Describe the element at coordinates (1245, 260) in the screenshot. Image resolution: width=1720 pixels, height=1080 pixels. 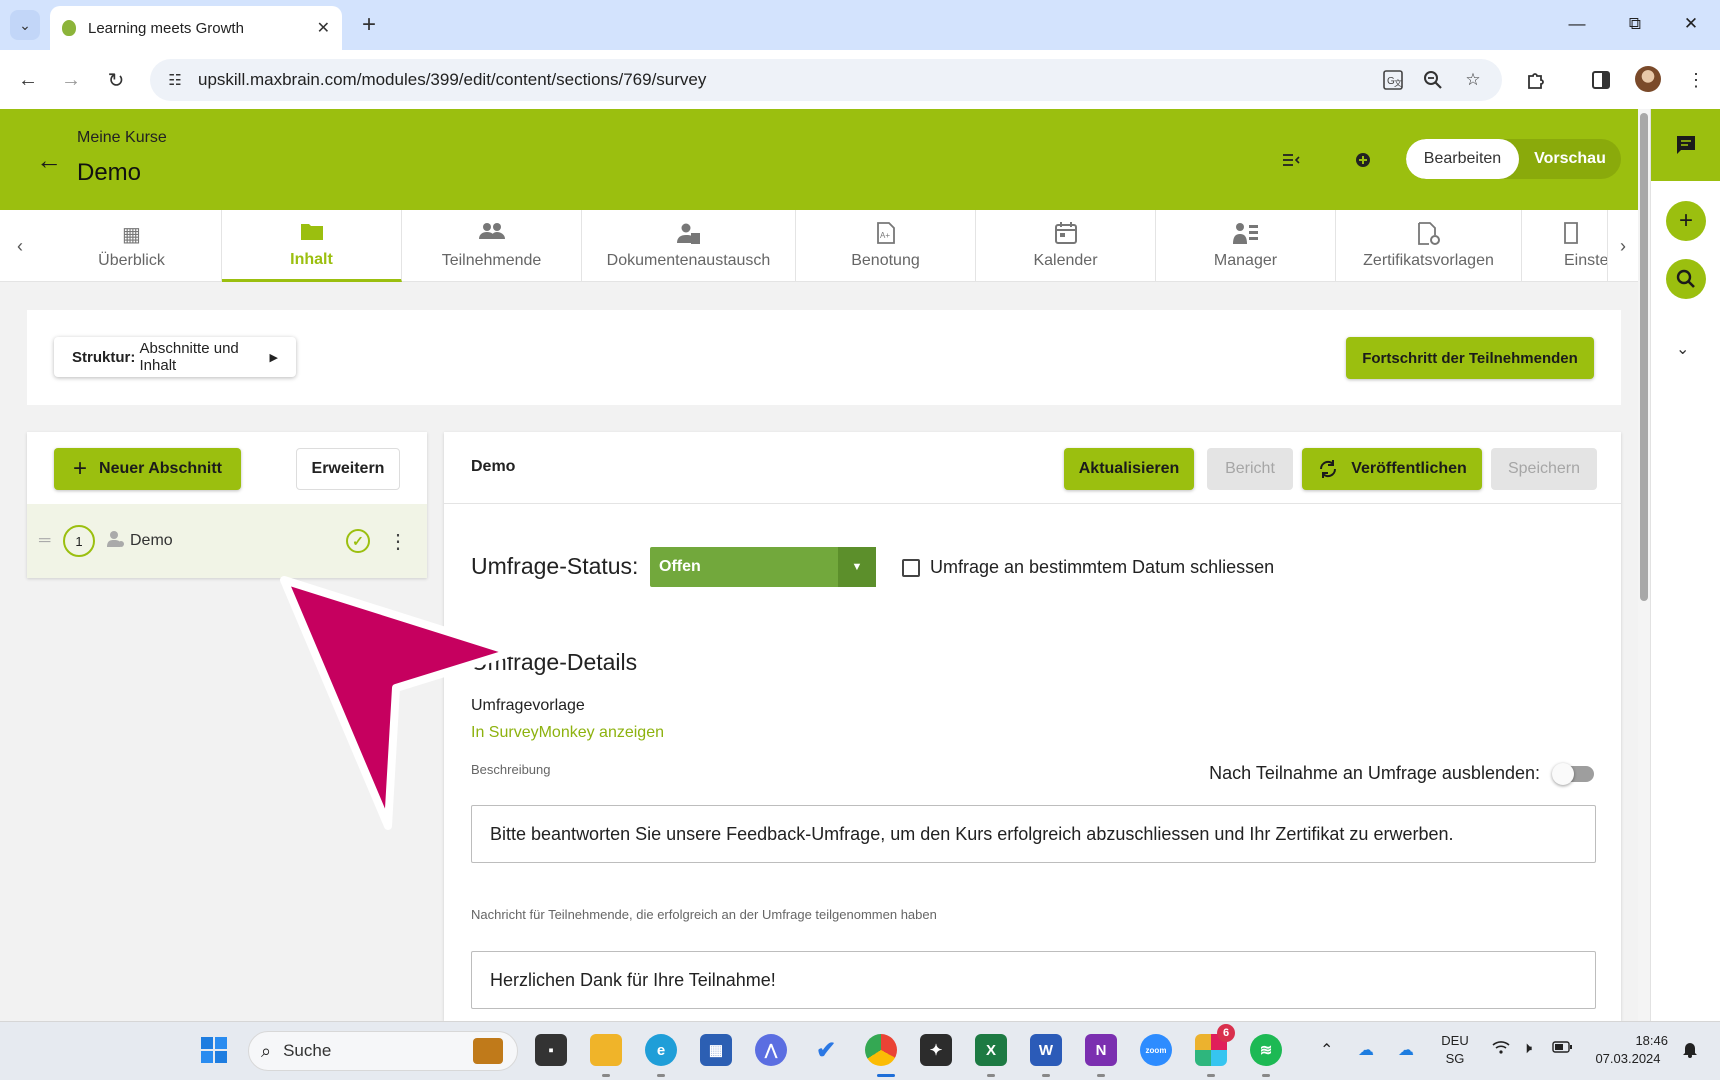
I see `tab-label: Manager` at that location.